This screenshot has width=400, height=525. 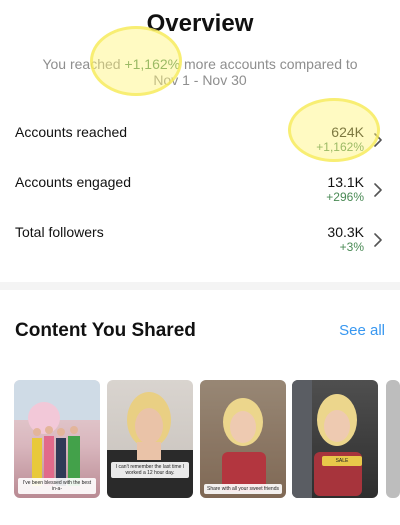 What do you see at coordinates (200, 23) in the screenshot?
I see `page-title: Overview` at bounding box center [200, 23].